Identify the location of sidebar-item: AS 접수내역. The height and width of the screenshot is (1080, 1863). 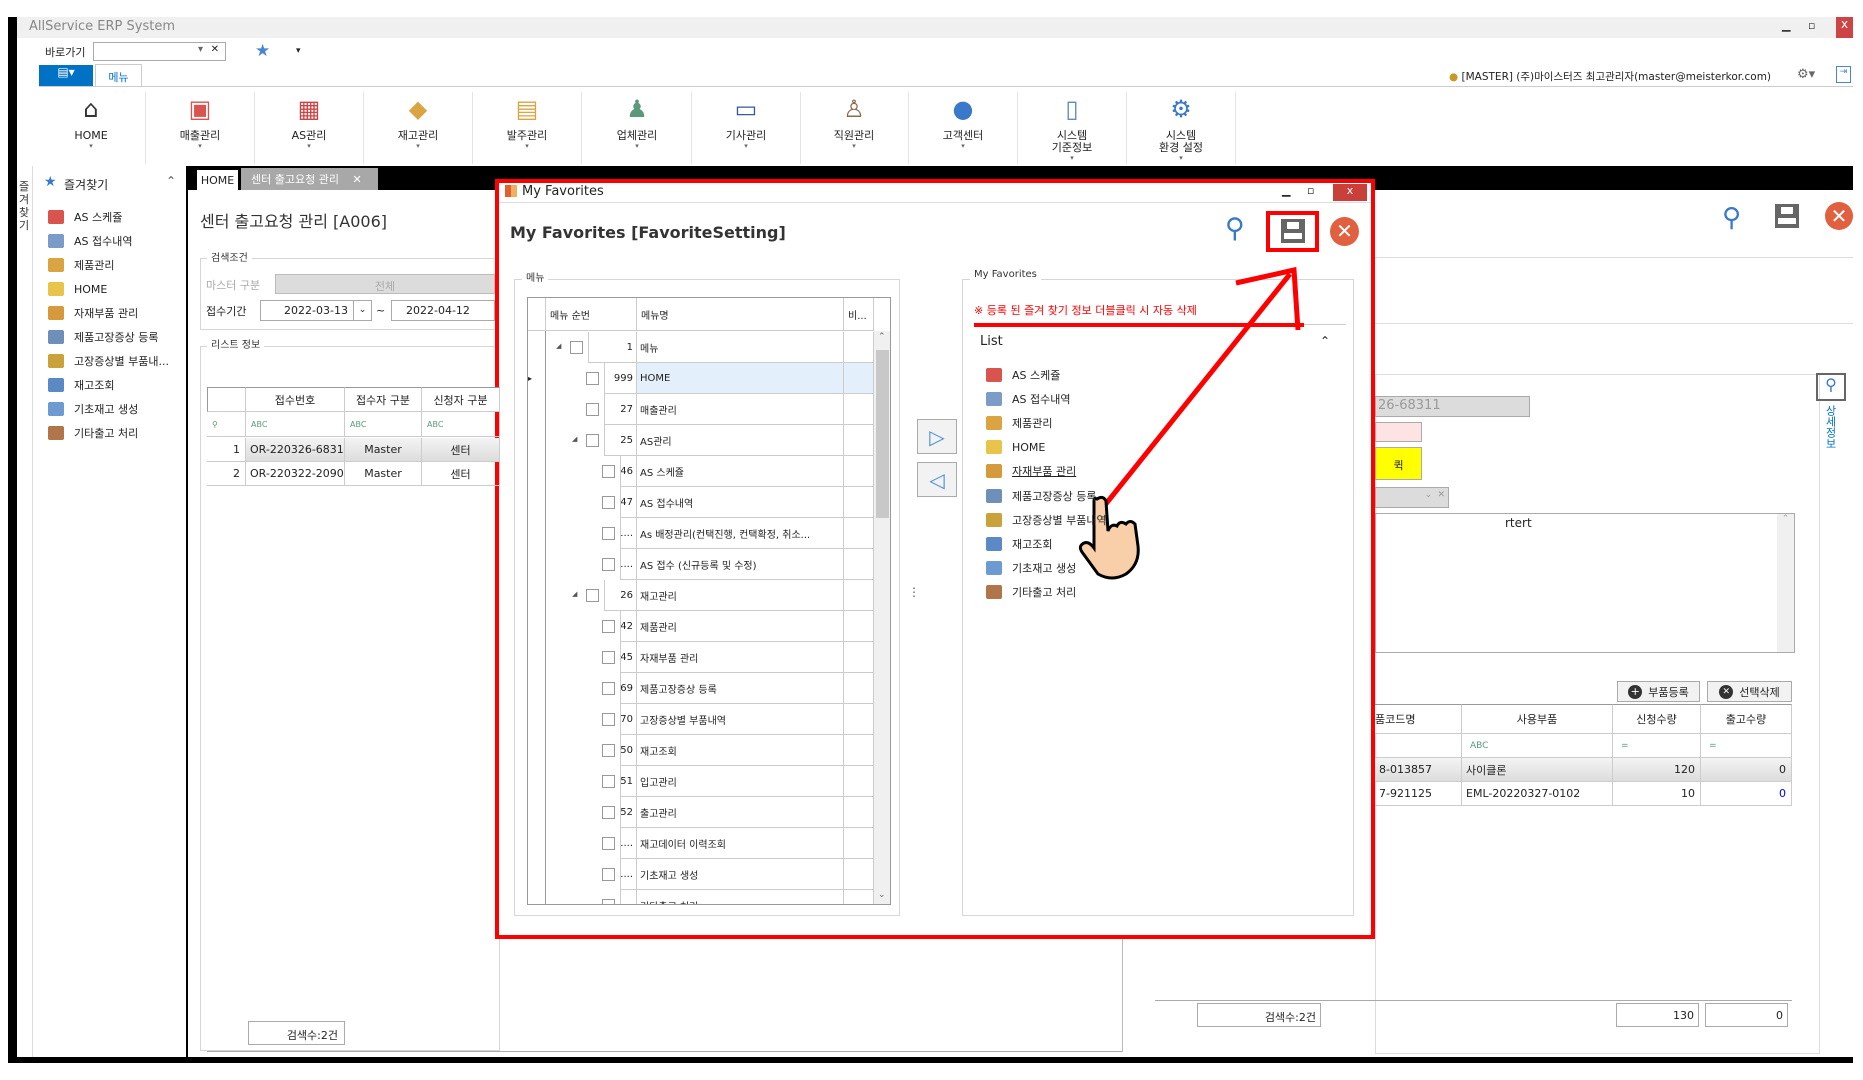
(90, 241).